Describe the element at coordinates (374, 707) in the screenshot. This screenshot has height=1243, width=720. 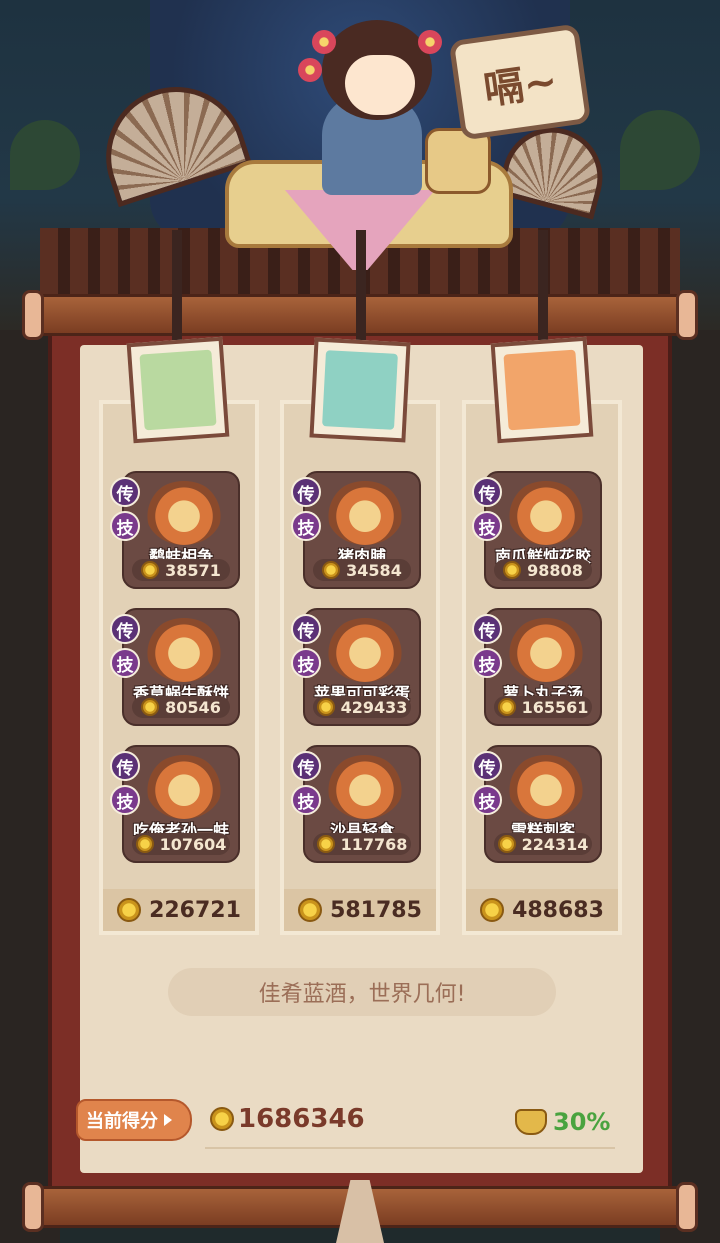
I see `dish-value-text: 429433` at that location.